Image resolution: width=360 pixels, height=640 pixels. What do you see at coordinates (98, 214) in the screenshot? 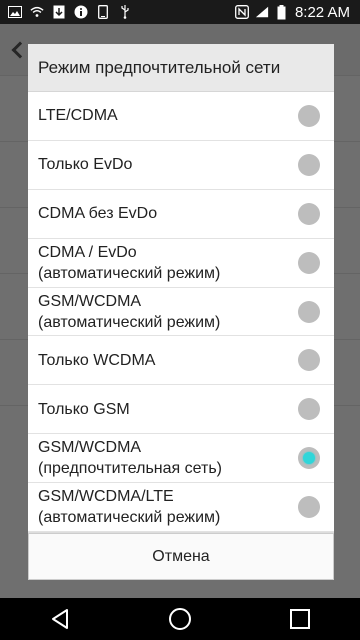
I see `option-label: CDMA без EvDo` at bounding box center [98, 214].